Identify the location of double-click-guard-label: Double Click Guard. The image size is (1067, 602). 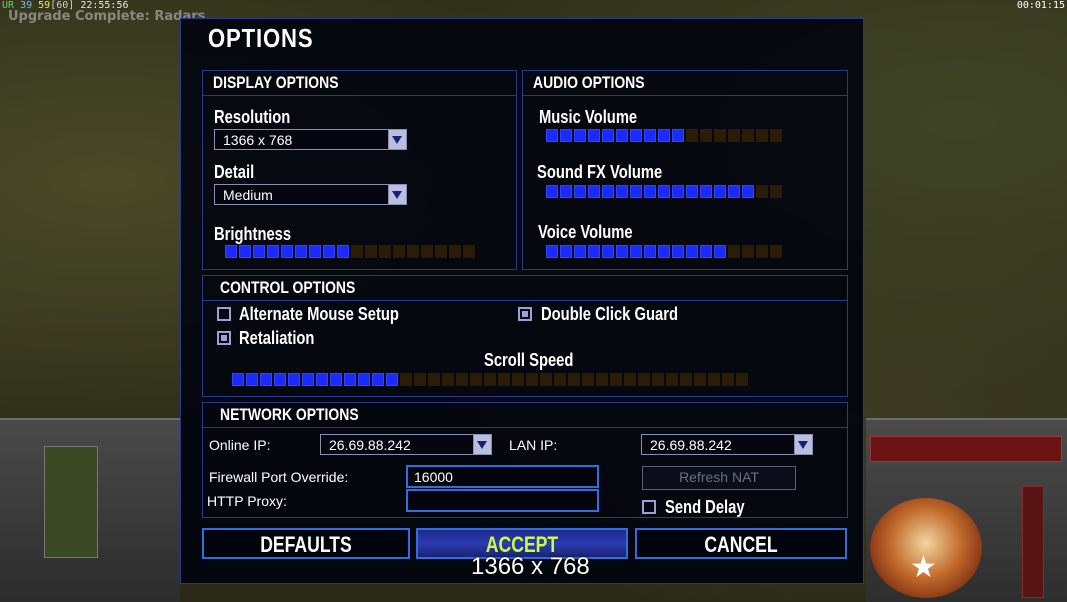
(609, 314).